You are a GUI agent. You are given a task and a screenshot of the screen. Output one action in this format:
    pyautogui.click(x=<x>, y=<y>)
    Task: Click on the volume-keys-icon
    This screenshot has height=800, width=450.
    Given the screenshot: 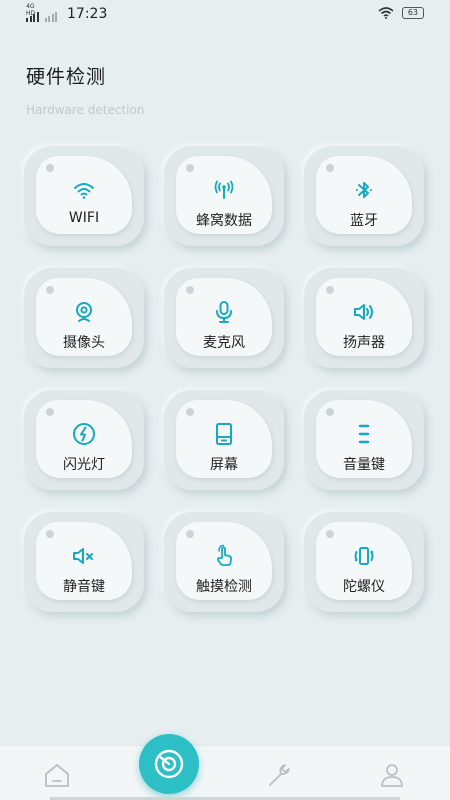 What is the action you would take?
    pyautogui.click(x=364, y=434)
    